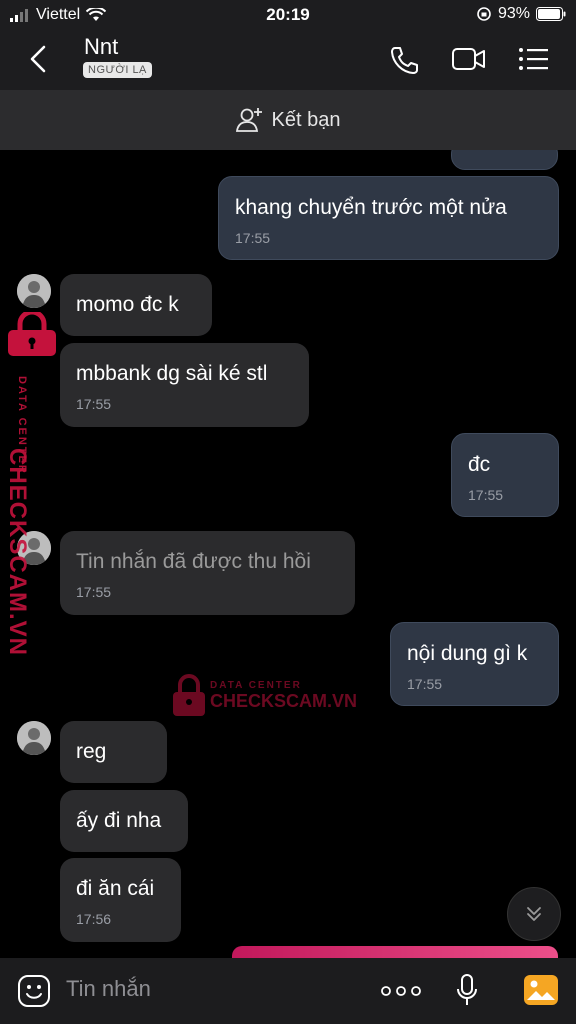  Describe the element at coordinates (34, 291) in the screenshot. I see `avatar` at that location.